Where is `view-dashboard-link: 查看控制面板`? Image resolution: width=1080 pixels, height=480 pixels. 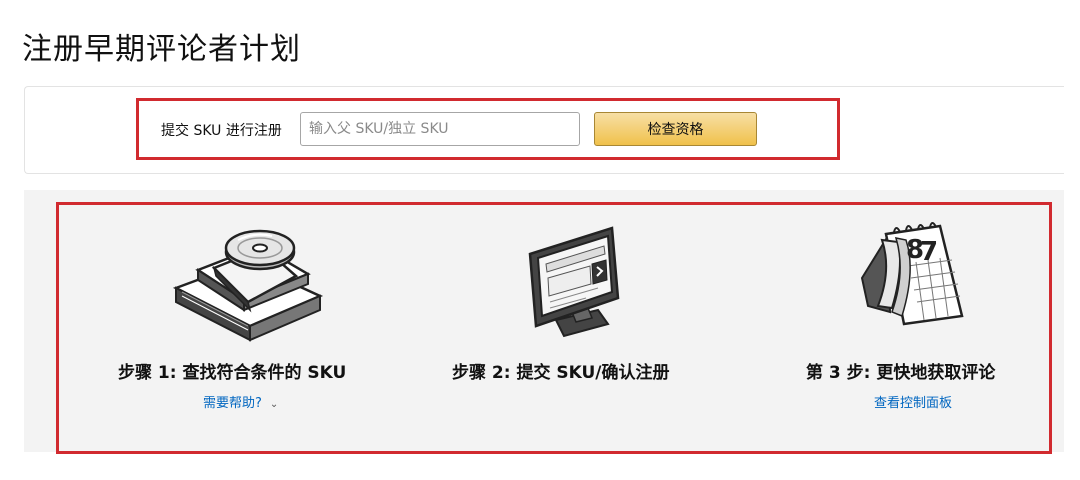
view-dashboard-link: 查看控制面板 is located at coordinates (913, 401).